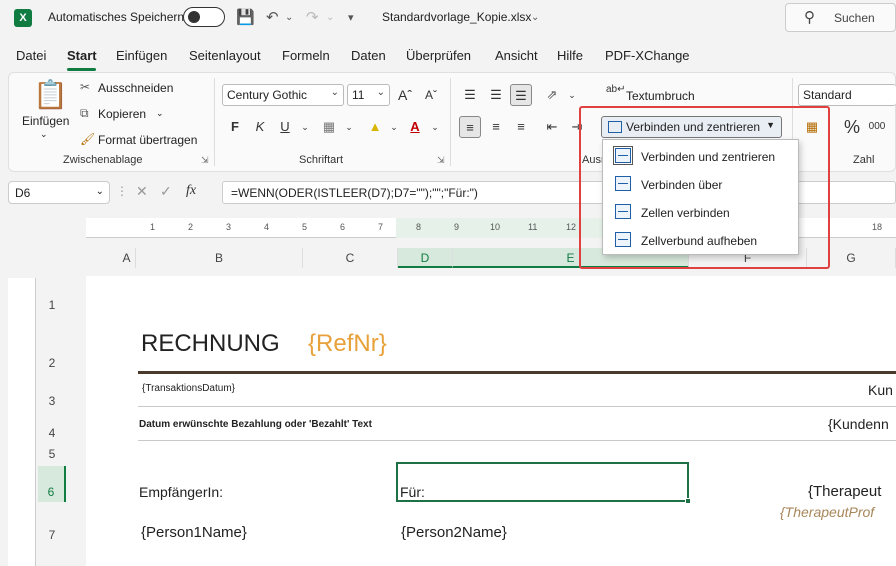 The width and height of the screenshot is (896, 566). I want to click on therapist-cell: {Therapeut, so click(844, 491).